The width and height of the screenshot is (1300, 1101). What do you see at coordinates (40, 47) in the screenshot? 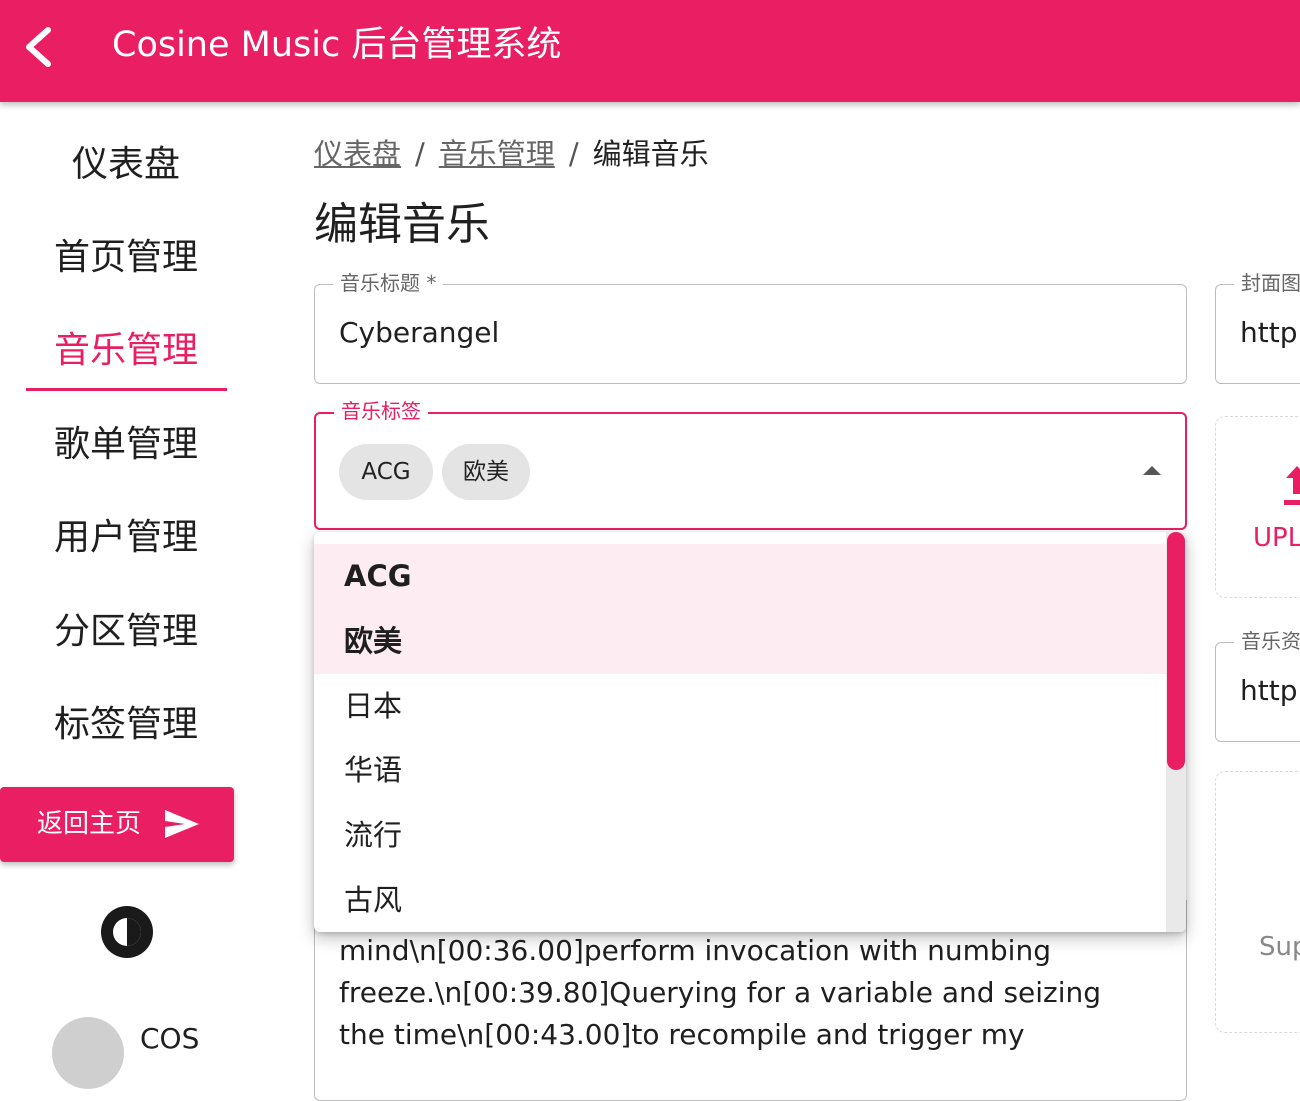
I see `chevron-left-icon` at bounding box center [40, 47].